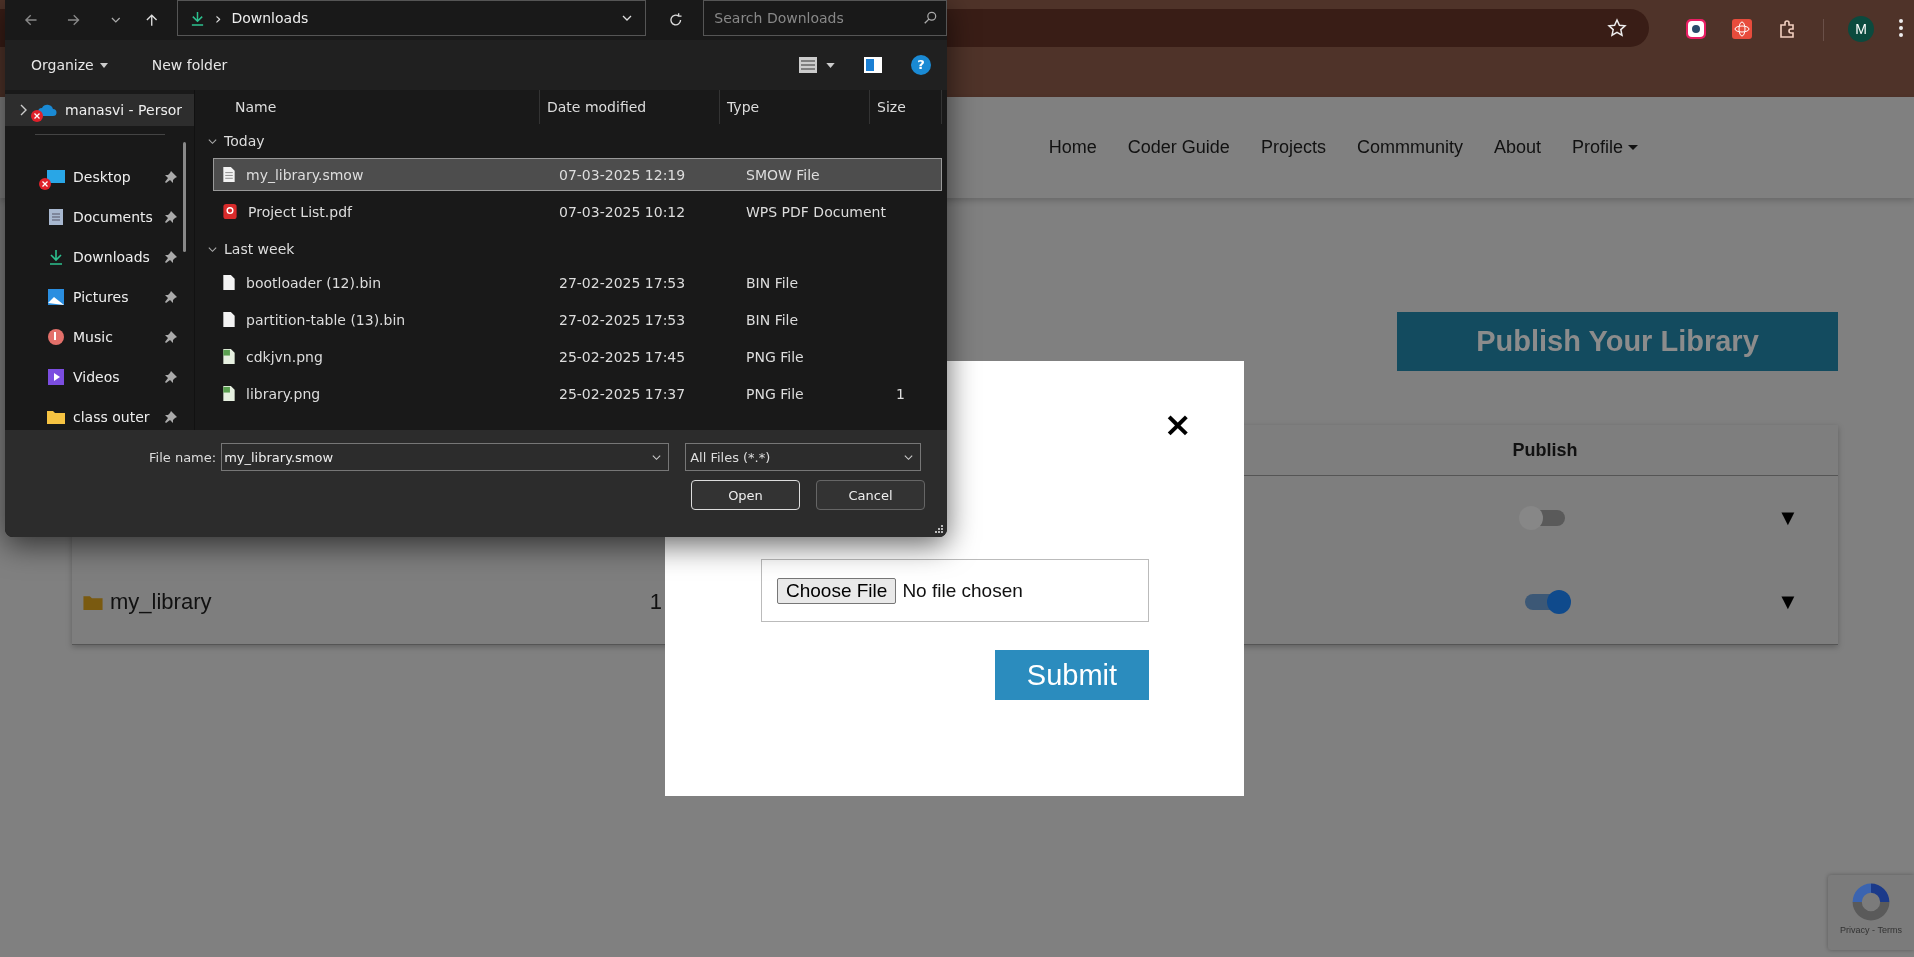 The image size is (1914, 957). What do you see at coordinates (151, 20) in the screenshot?
I see `up-arrow-icon` at bounding box center [151, 20].